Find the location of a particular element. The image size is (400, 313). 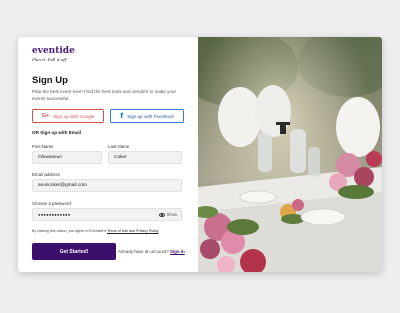

email-label: Email address is located at coordinates (46, 174).